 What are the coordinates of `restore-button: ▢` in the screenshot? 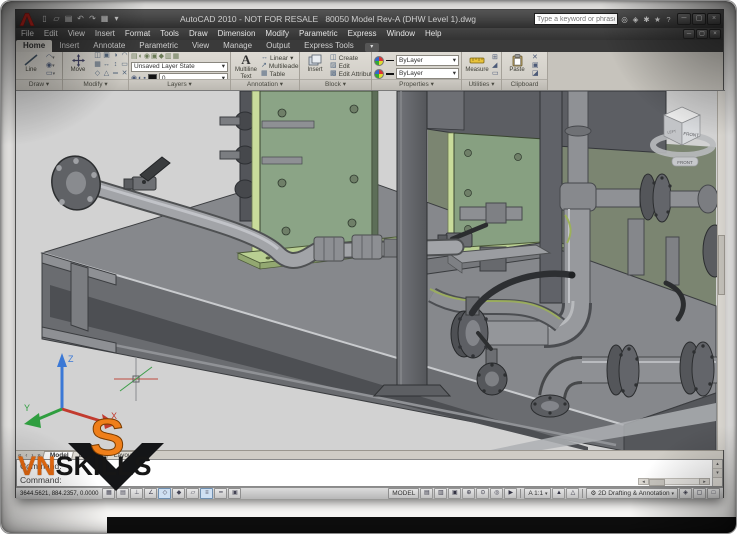 It's located at (699, 19).